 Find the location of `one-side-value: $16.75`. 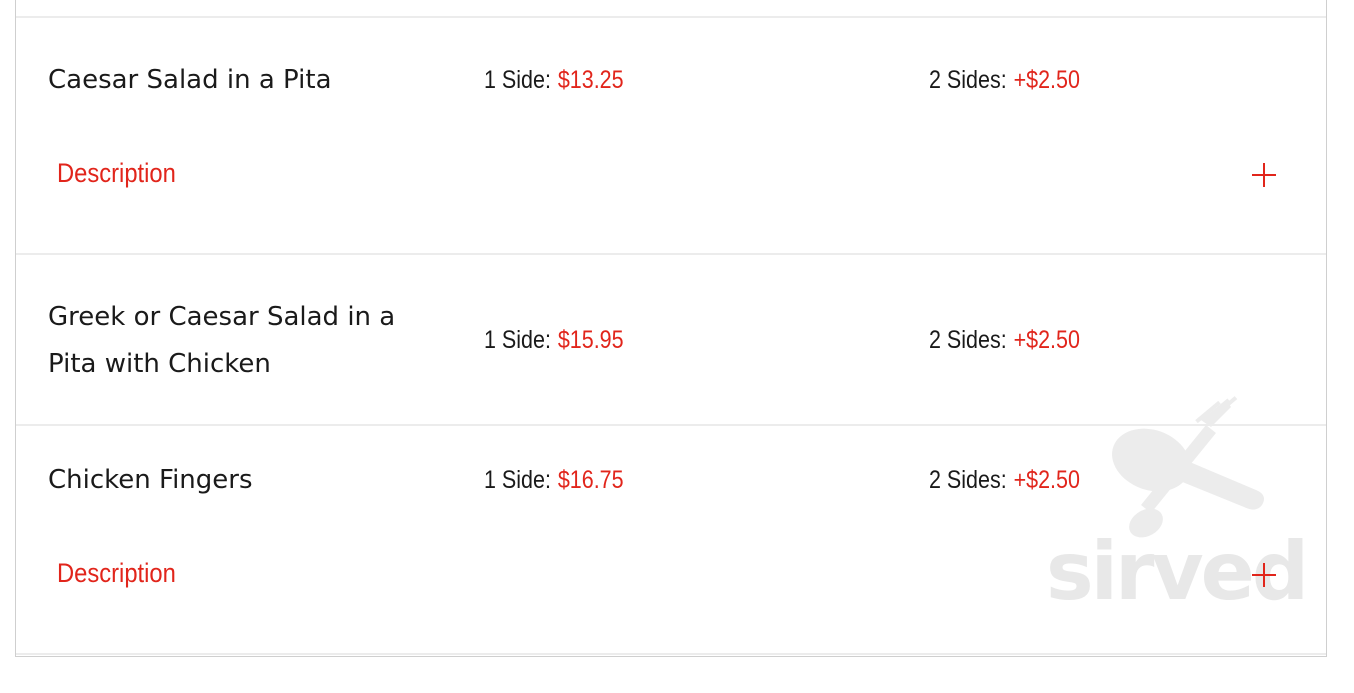

one-side-value: $16.75 is located at coordinates (590, 480).